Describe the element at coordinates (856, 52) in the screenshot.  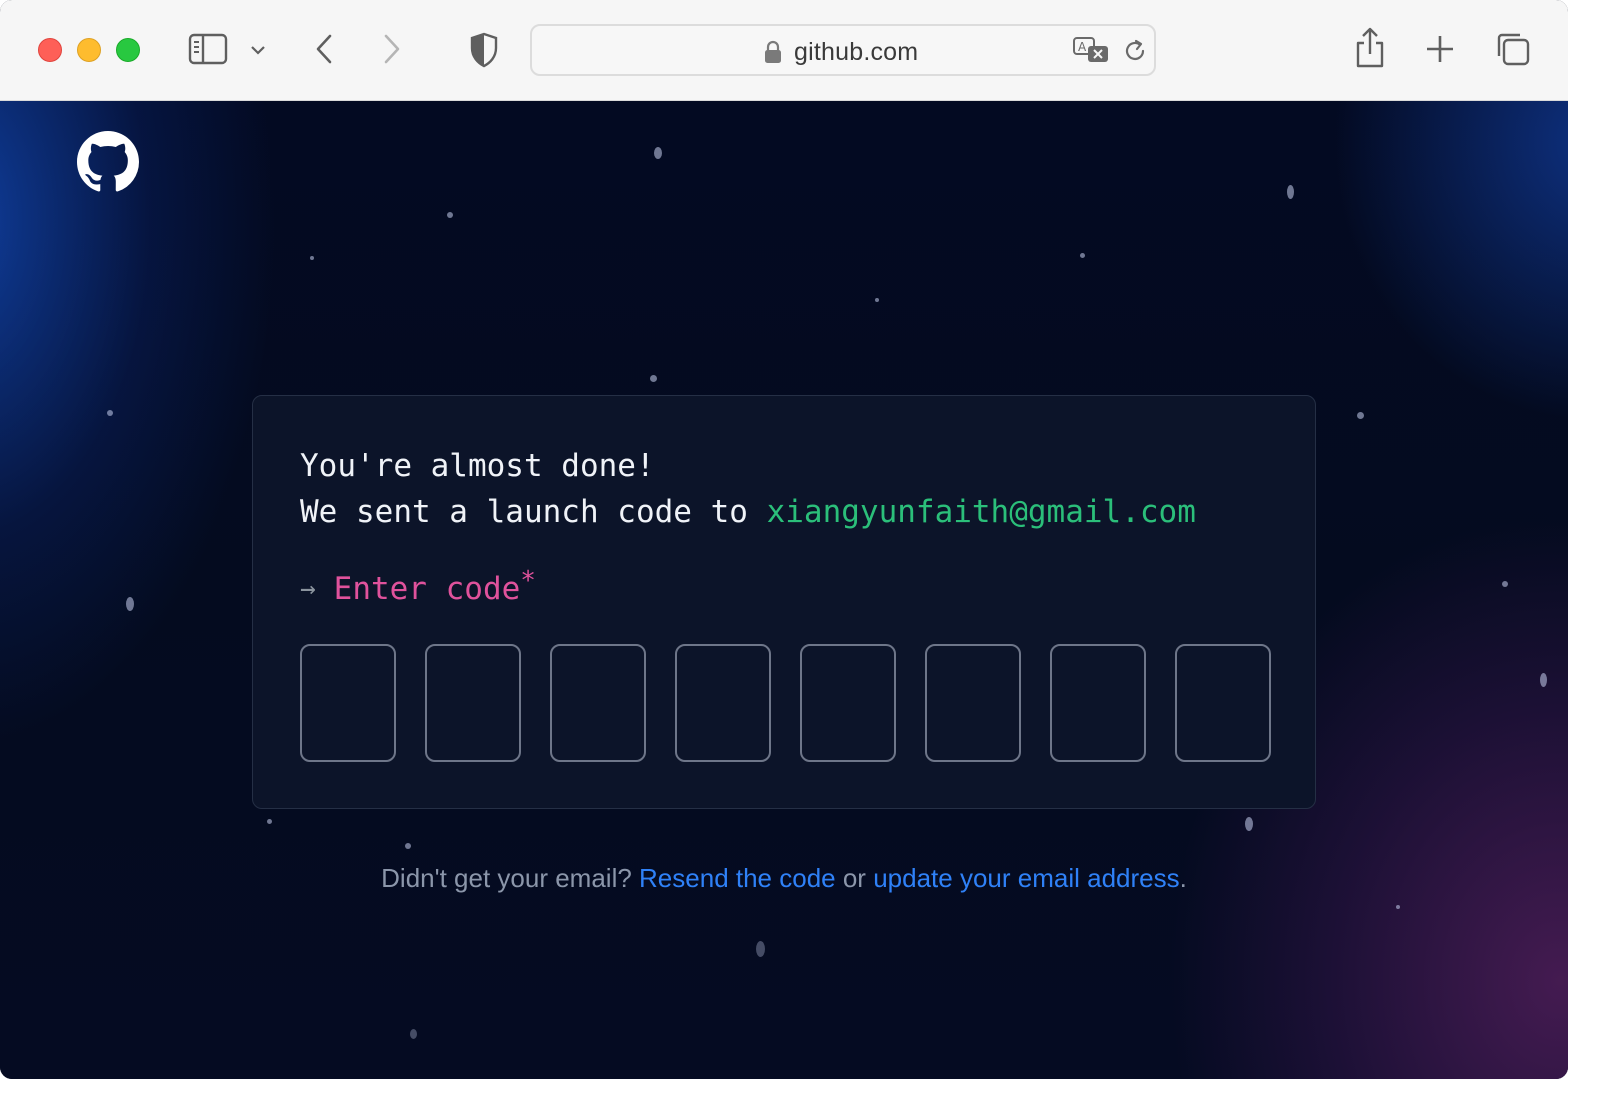
I see `url-text: github.com` at that location.